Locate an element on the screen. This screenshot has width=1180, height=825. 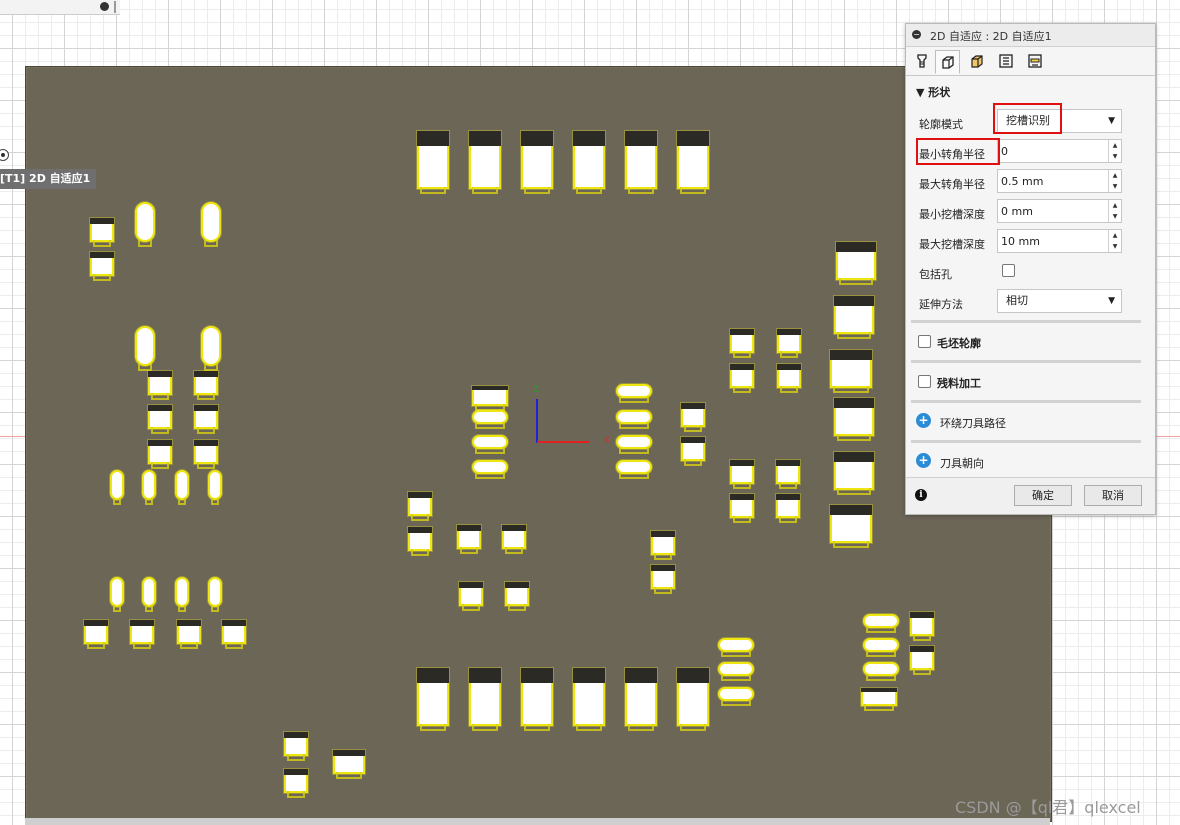
min-pocket-depth-input is located at coordinates (1049, 211).